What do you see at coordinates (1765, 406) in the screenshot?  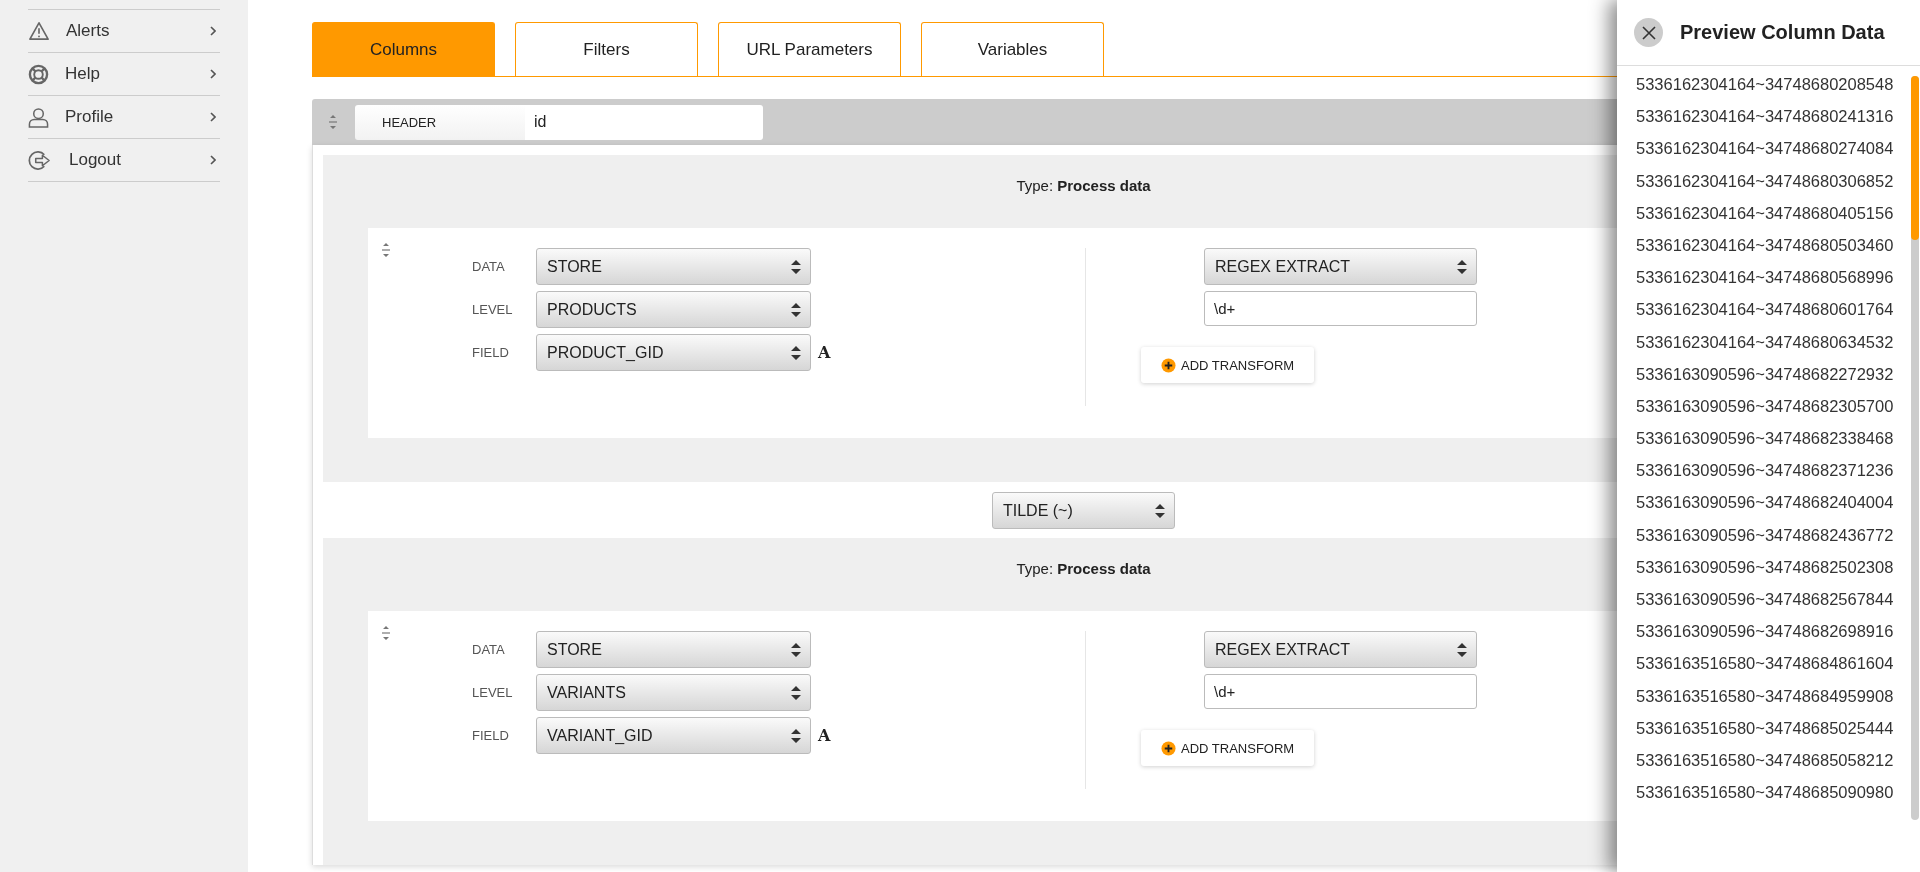 I see `data-row-text: 5336163090596~34748682305700` at bounding box center [1765, 406].